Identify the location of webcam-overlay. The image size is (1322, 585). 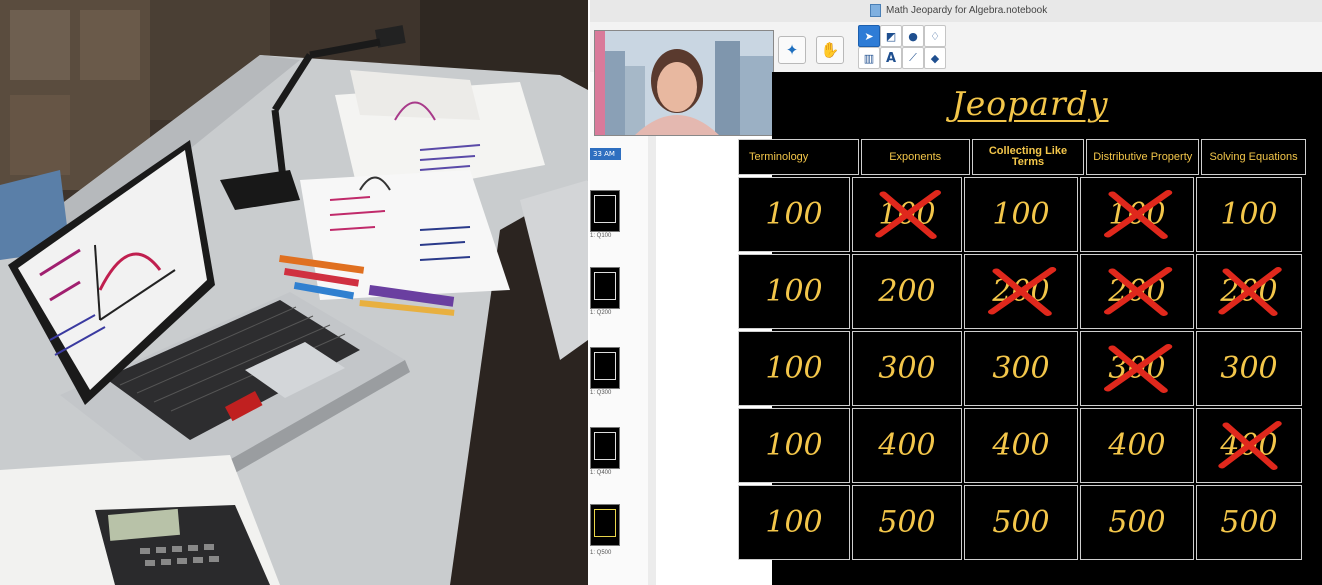
(684, 83).